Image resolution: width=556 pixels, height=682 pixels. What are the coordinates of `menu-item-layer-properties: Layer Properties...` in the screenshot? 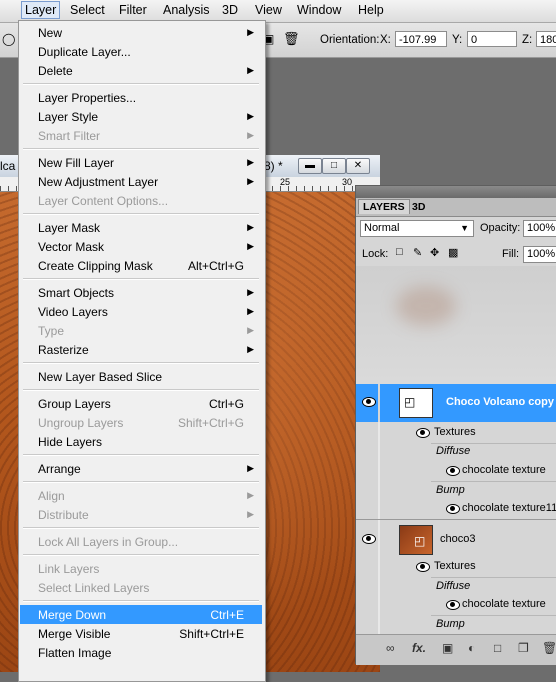 It's located at (141, 97).